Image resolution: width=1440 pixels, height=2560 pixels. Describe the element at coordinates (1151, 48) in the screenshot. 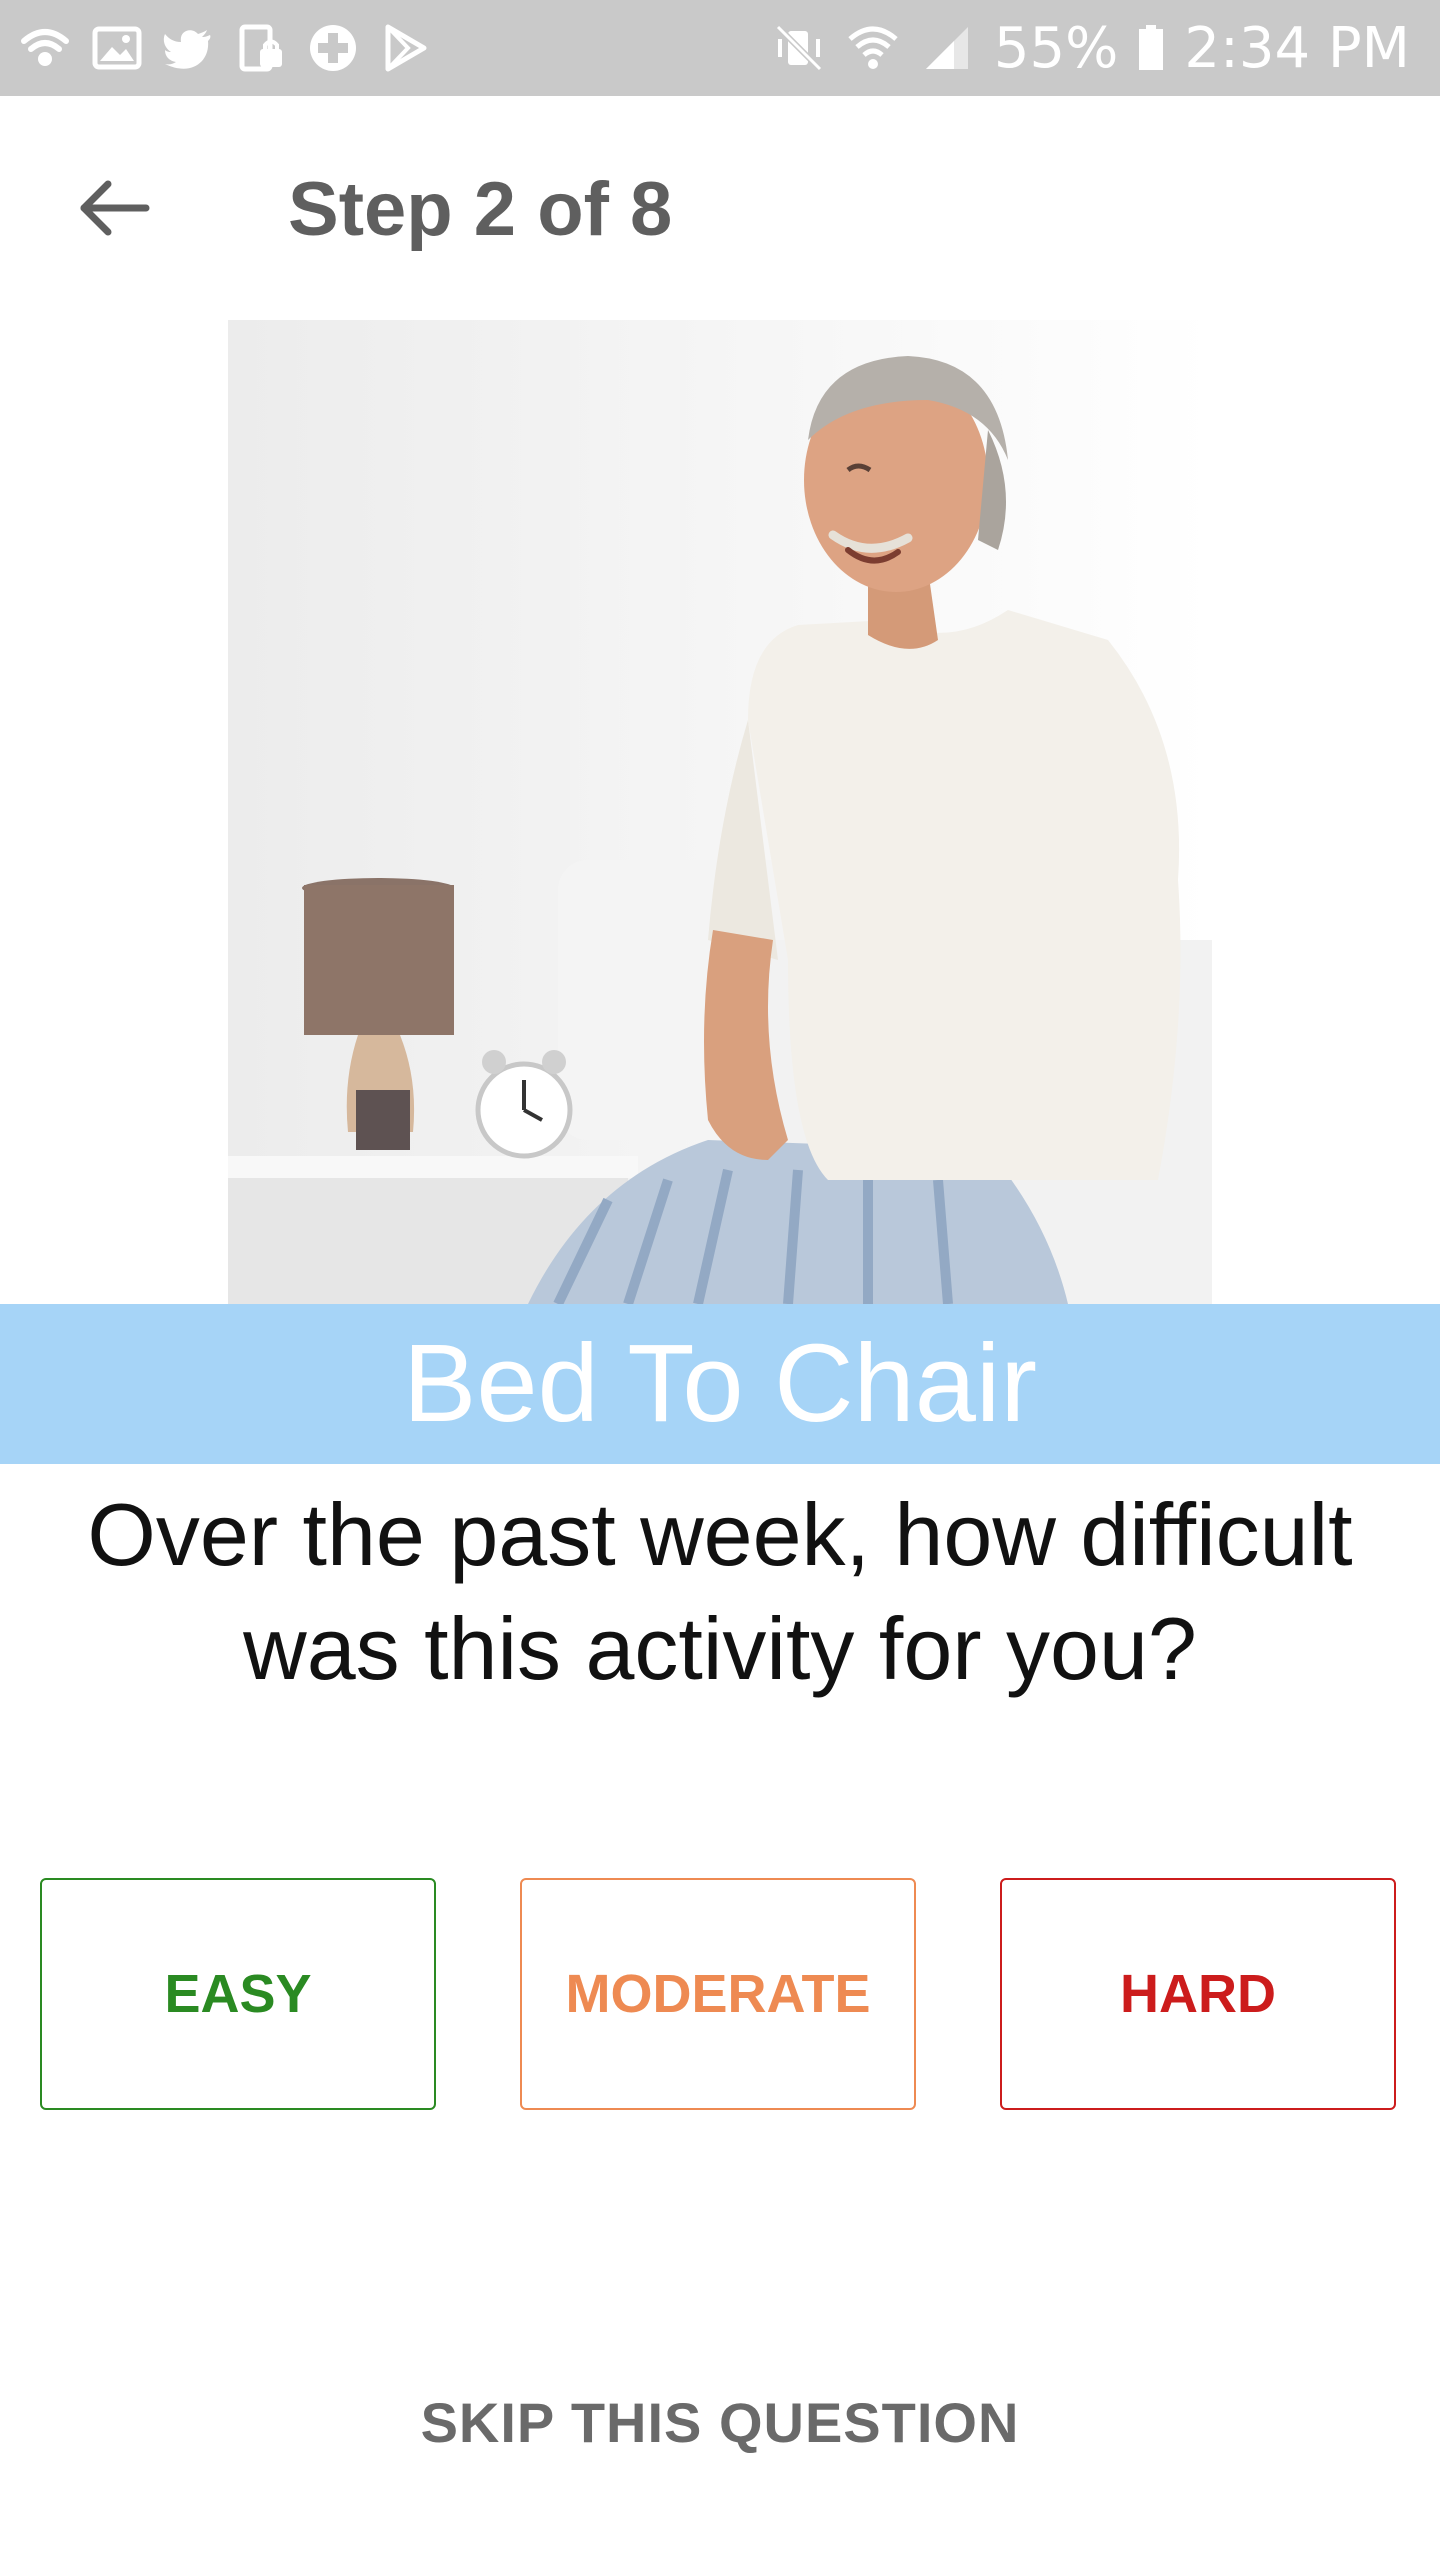

I see `battery-icon` at that location.